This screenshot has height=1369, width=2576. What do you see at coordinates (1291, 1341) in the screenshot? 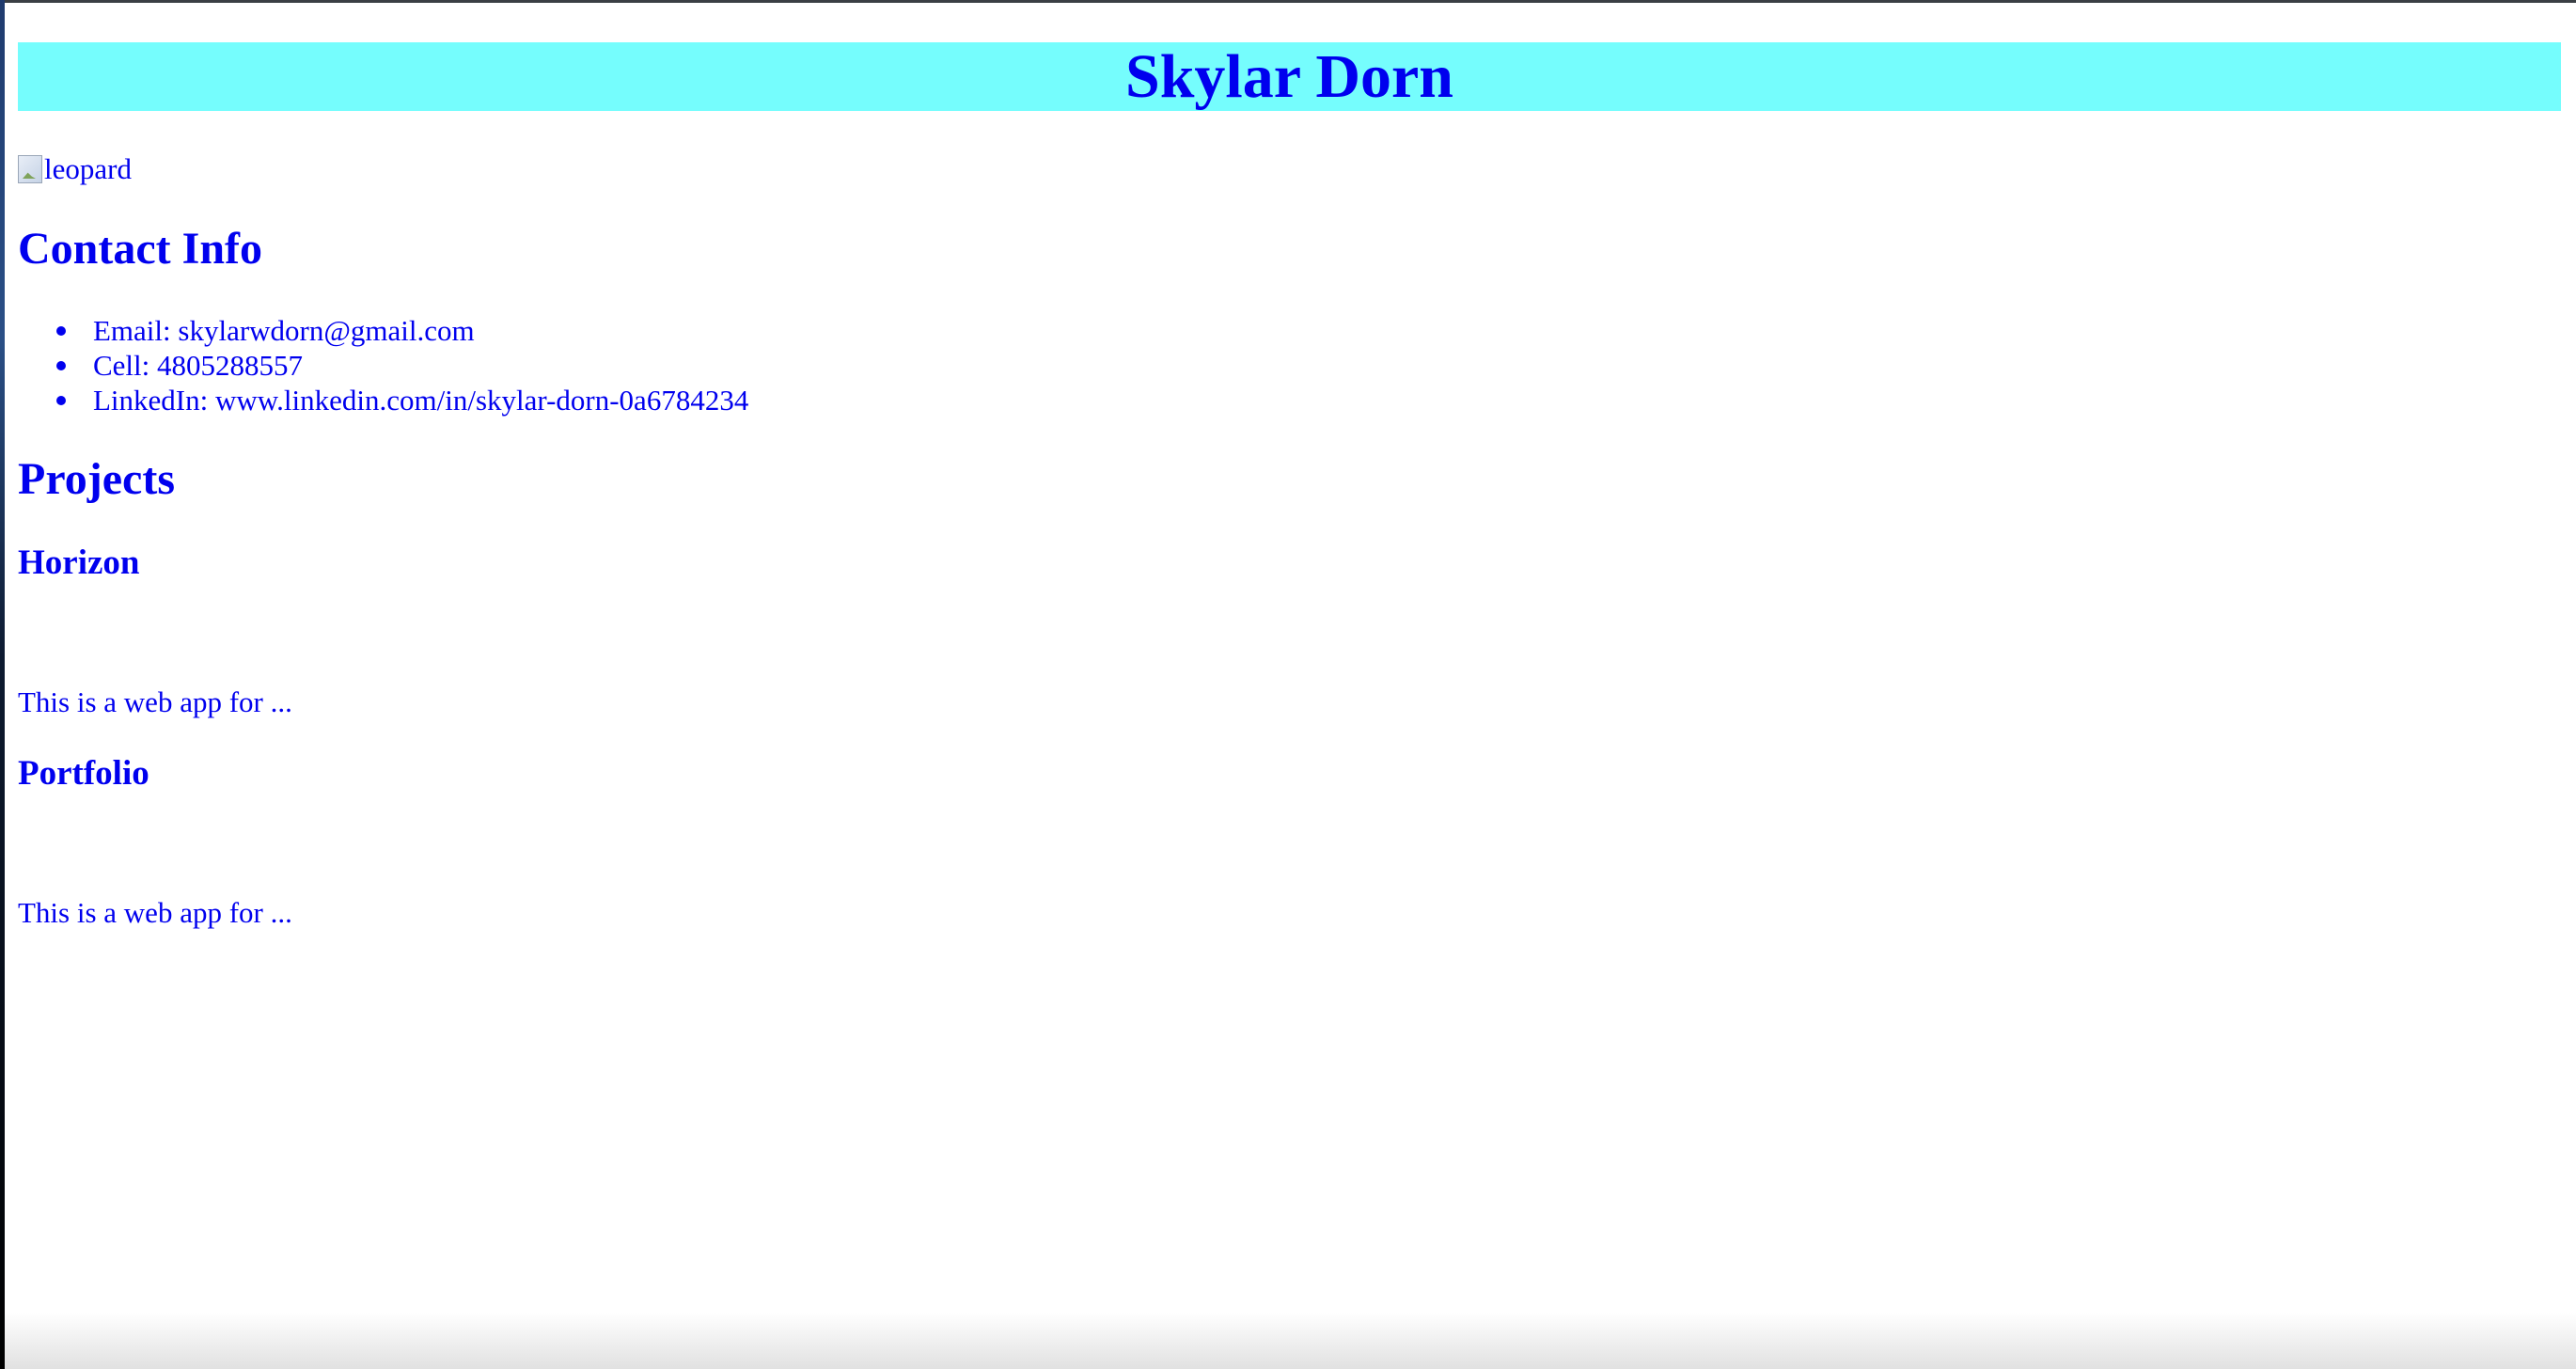
I see `window-bottom-shadow` at bounding box center [1291, 1341].